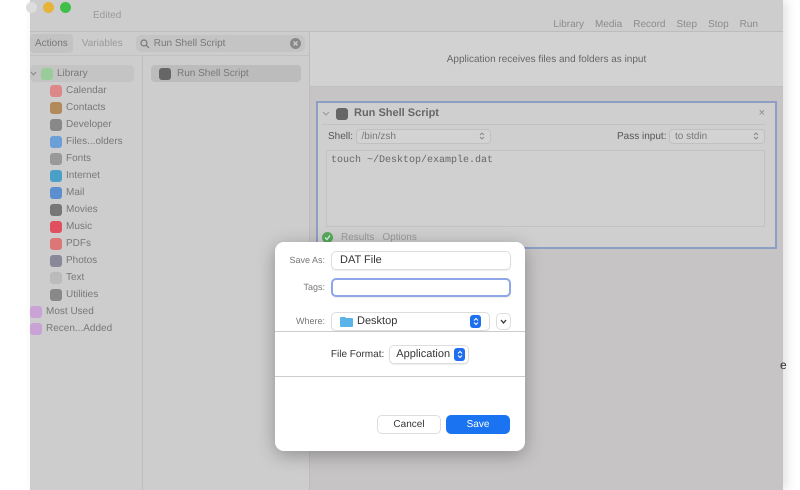 This screenshot has height=490, width=800. What do you see at coordinates (86, 243) in the screenshot?
I see `sidebar-item: PDFs` at bounding box center [86, 243].